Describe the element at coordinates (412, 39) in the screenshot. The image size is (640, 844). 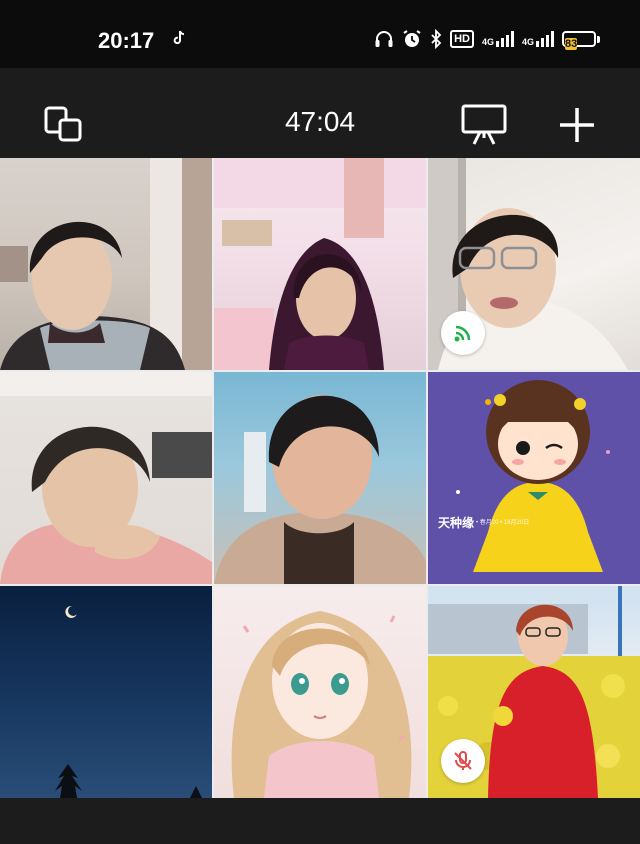
I see `alarm-icon` at that location.